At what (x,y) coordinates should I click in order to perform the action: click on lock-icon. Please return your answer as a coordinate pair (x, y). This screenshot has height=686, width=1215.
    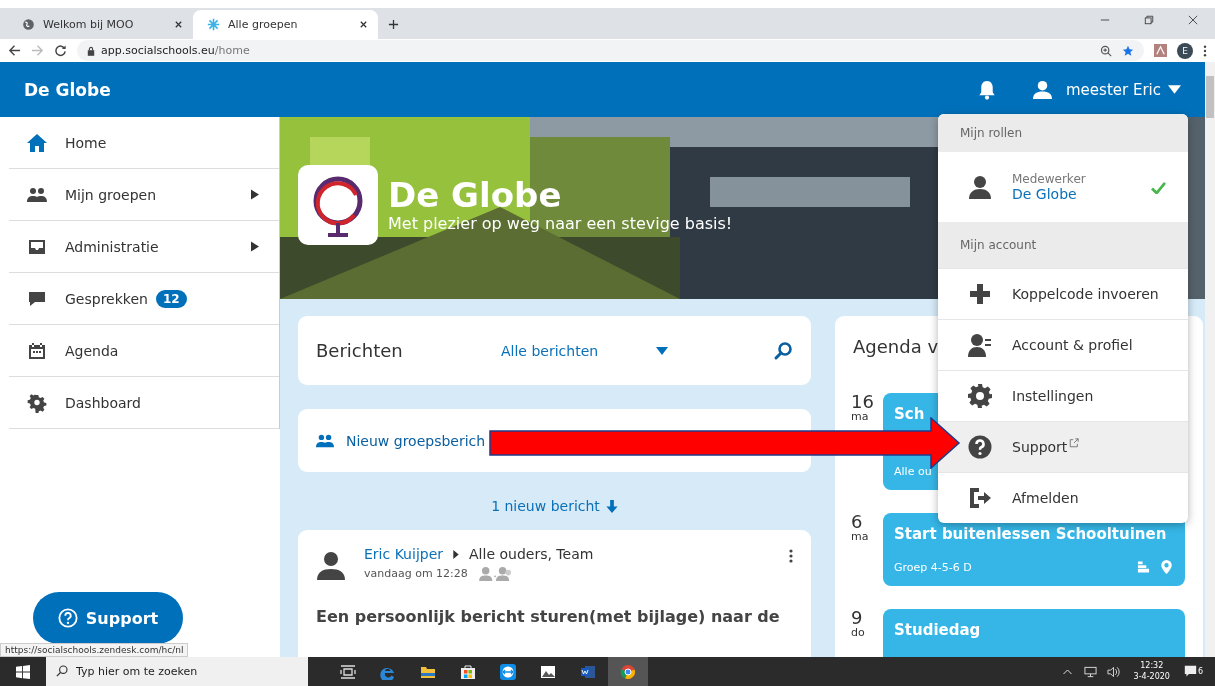
    Looking at the image, I should click on (91, 50).